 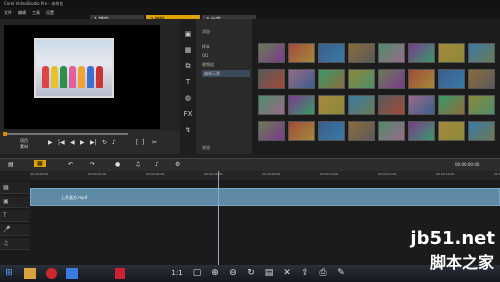 I want to click on videostudio-icon, so click(x=120, y=273).